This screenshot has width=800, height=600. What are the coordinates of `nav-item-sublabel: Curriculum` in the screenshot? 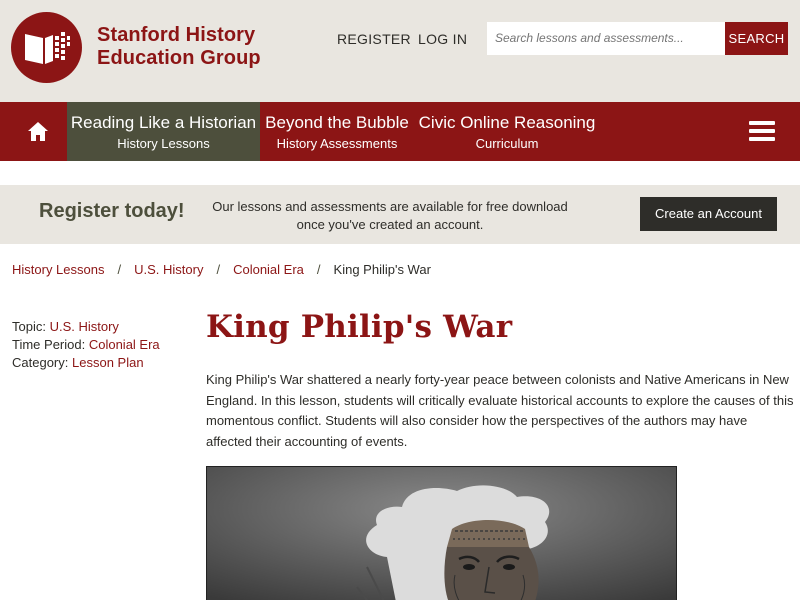 It's located at (507, 143).